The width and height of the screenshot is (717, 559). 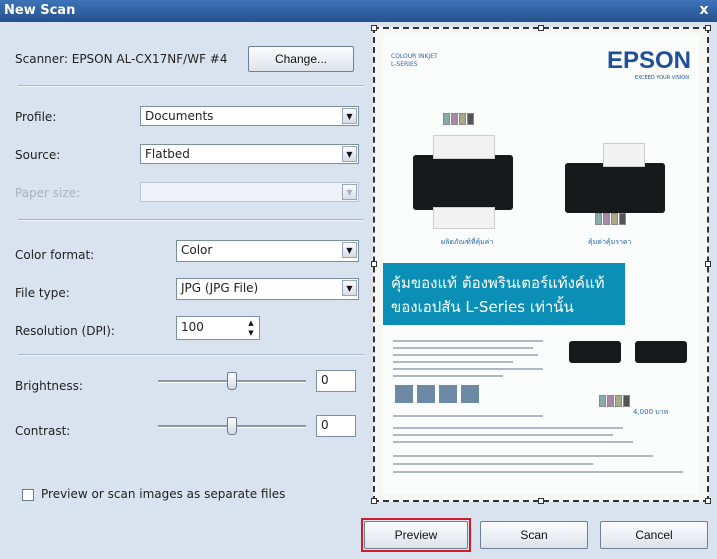 What do you see at coordinates (404, 64) in the screenshot?
I see `doc-series-bottom: L-SERIES` at bounding box center [404, 64].